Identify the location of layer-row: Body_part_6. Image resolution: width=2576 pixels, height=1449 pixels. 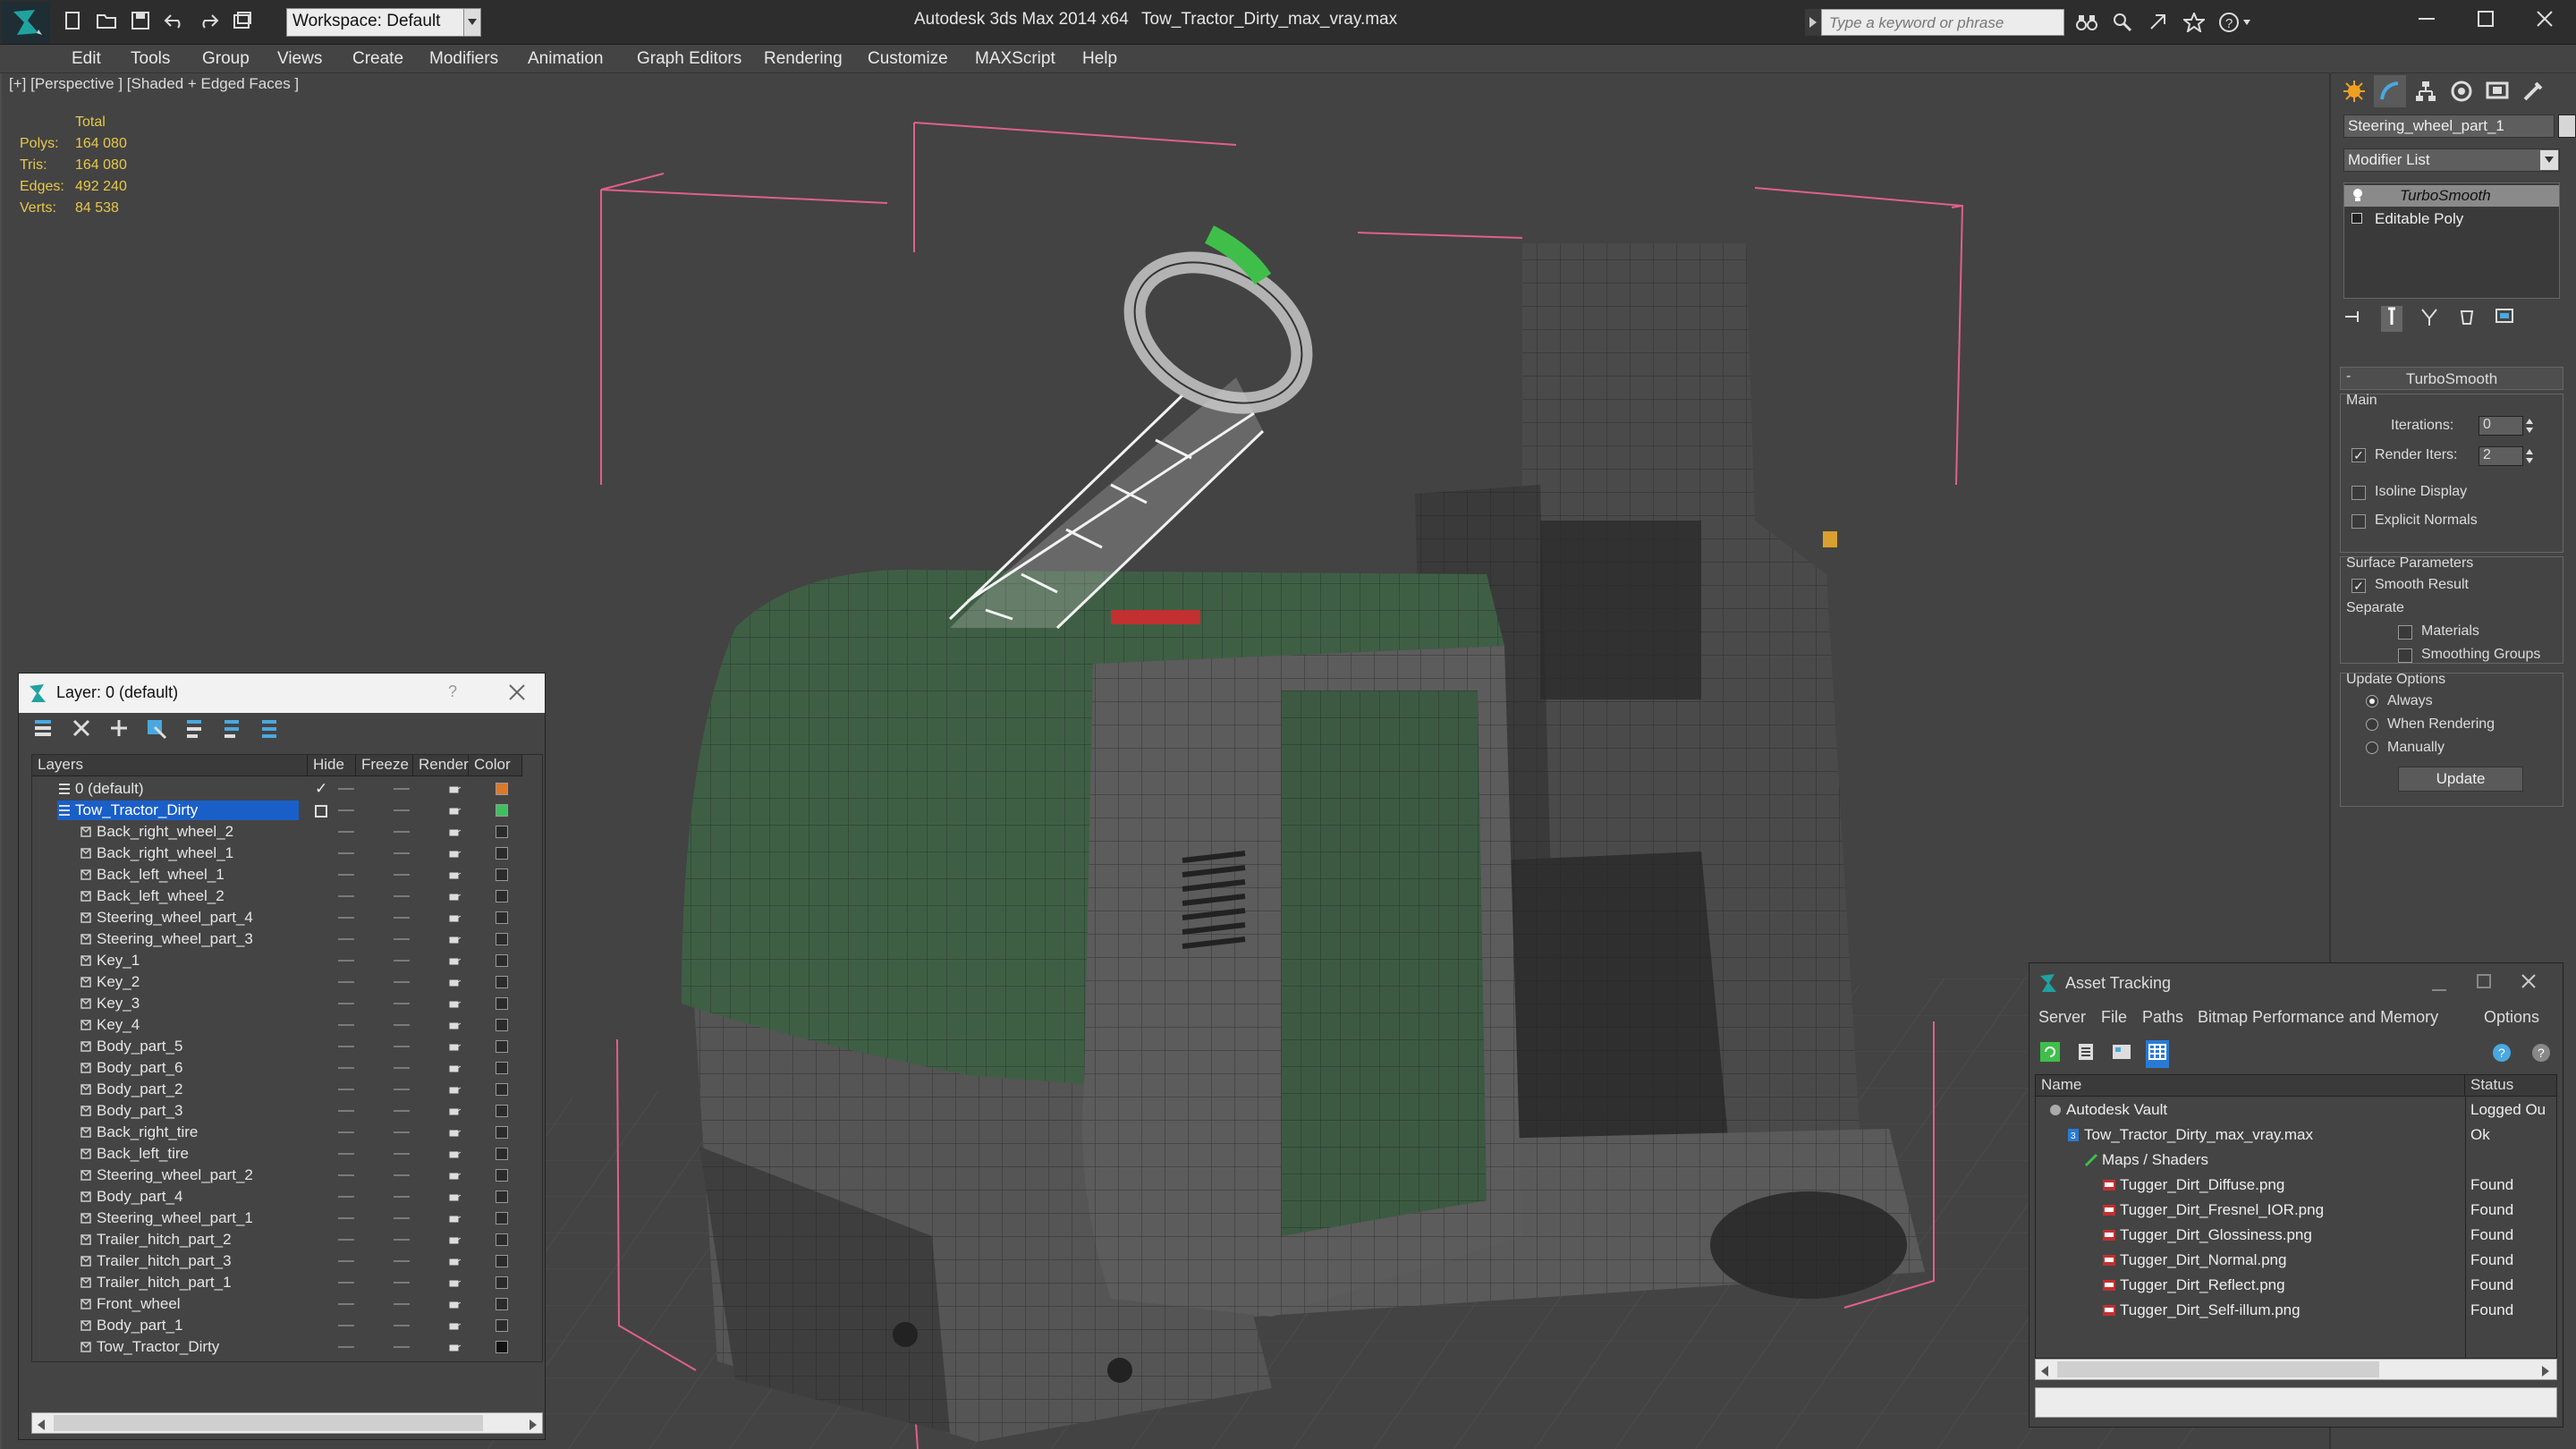
(287, 1068).